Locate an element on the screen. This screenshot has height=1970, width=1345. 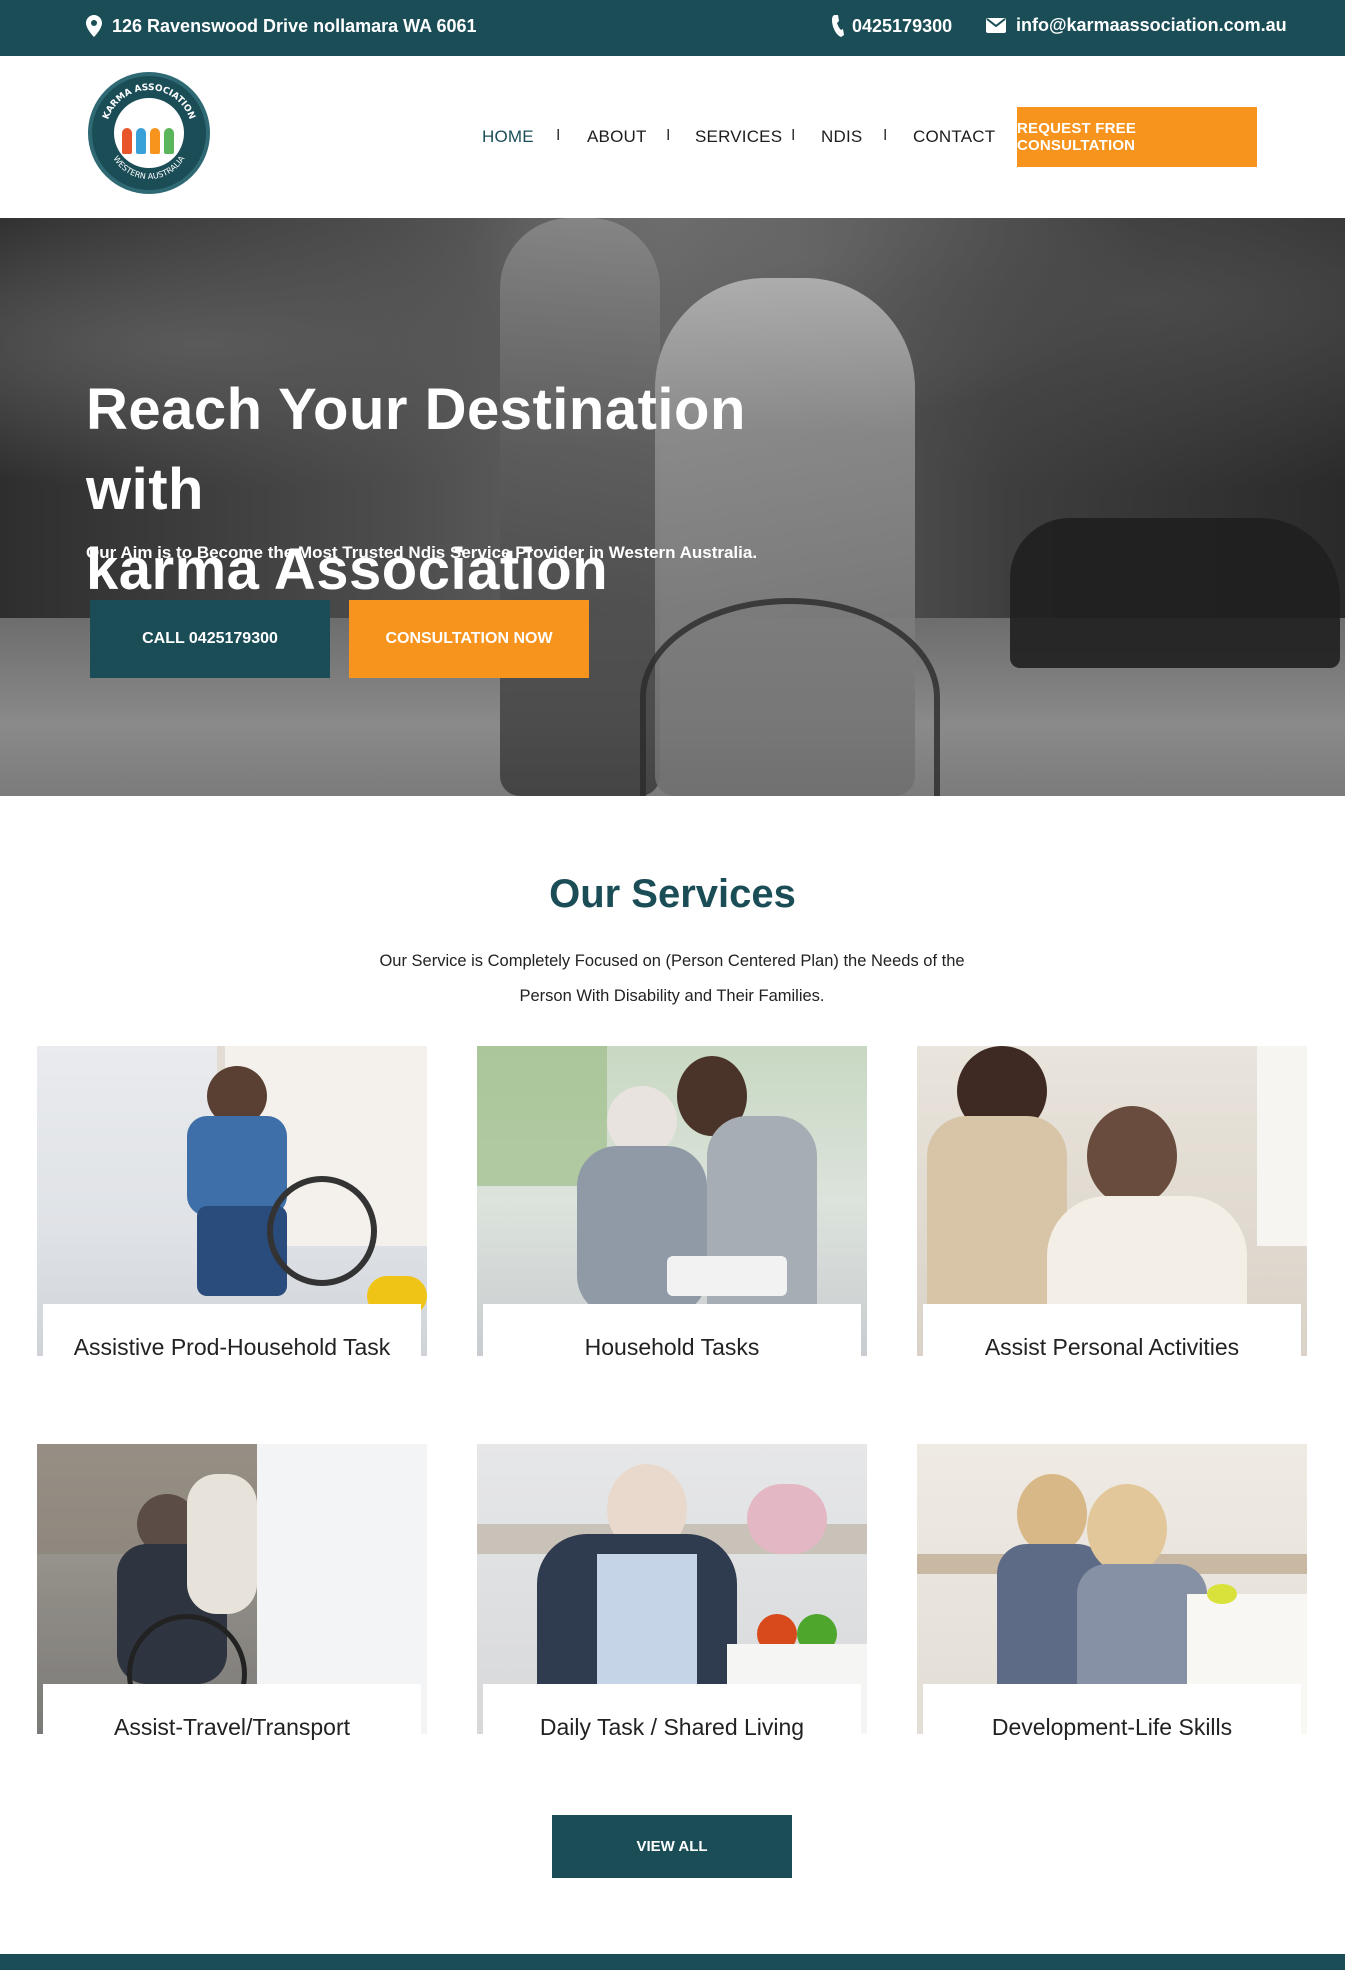
phone-info: 0425179300 is located at coordinates (892, 26).